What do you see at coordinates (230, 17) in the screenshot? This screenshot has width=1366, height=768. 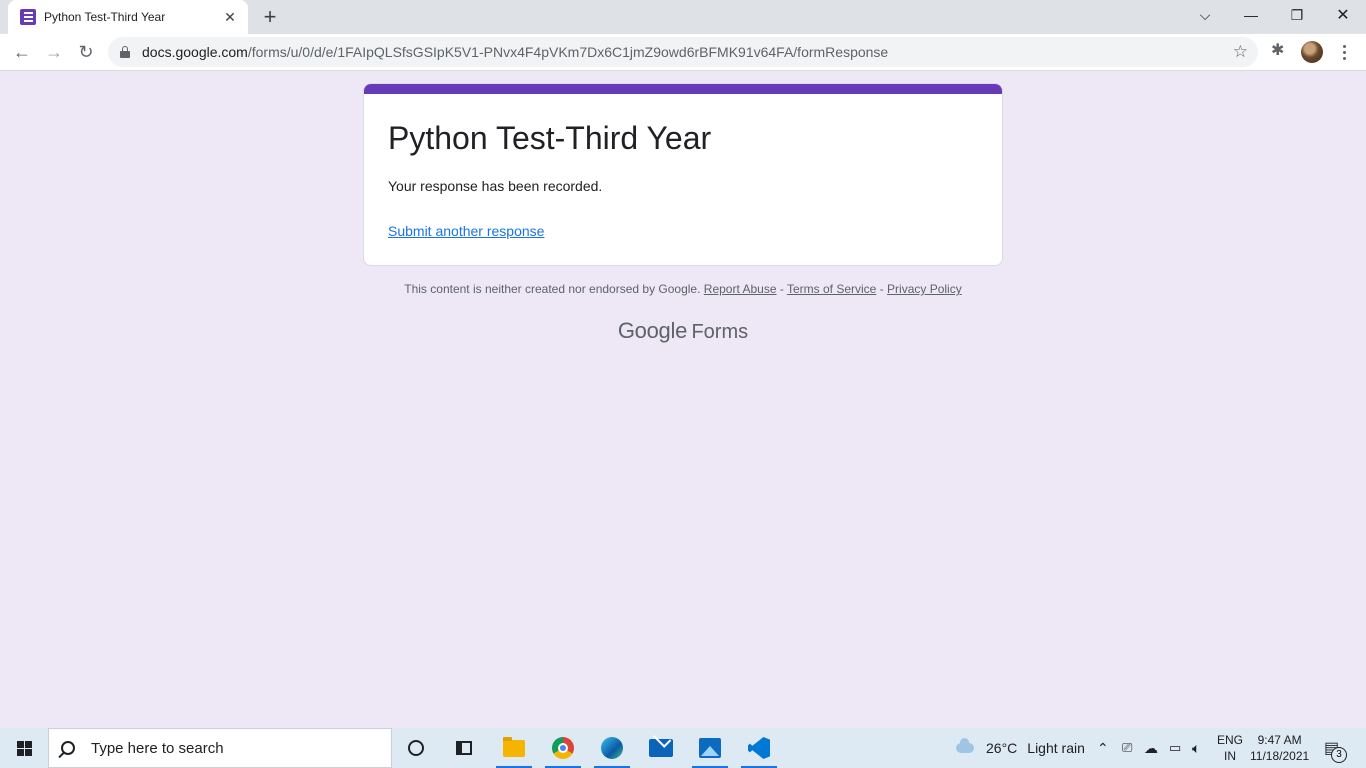 I see `tab-close-icon: ✕` at bounding box center [230, 17].